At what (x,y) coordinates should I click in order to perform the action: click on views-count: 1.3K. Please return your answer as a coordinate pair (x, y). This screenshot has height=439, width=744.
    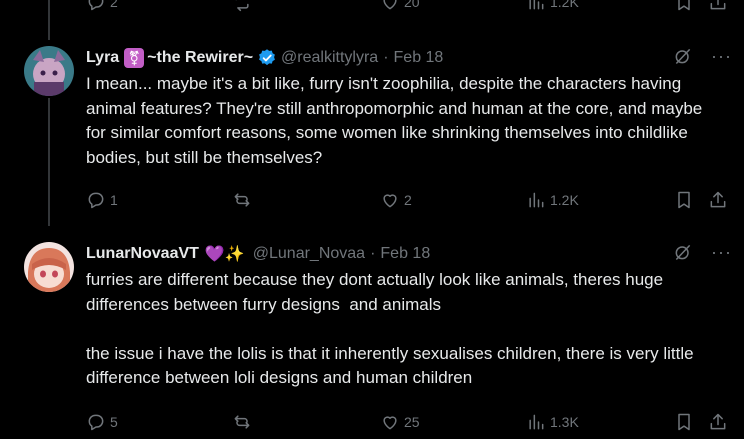
    Looking at the image, I should click on (564, 422).